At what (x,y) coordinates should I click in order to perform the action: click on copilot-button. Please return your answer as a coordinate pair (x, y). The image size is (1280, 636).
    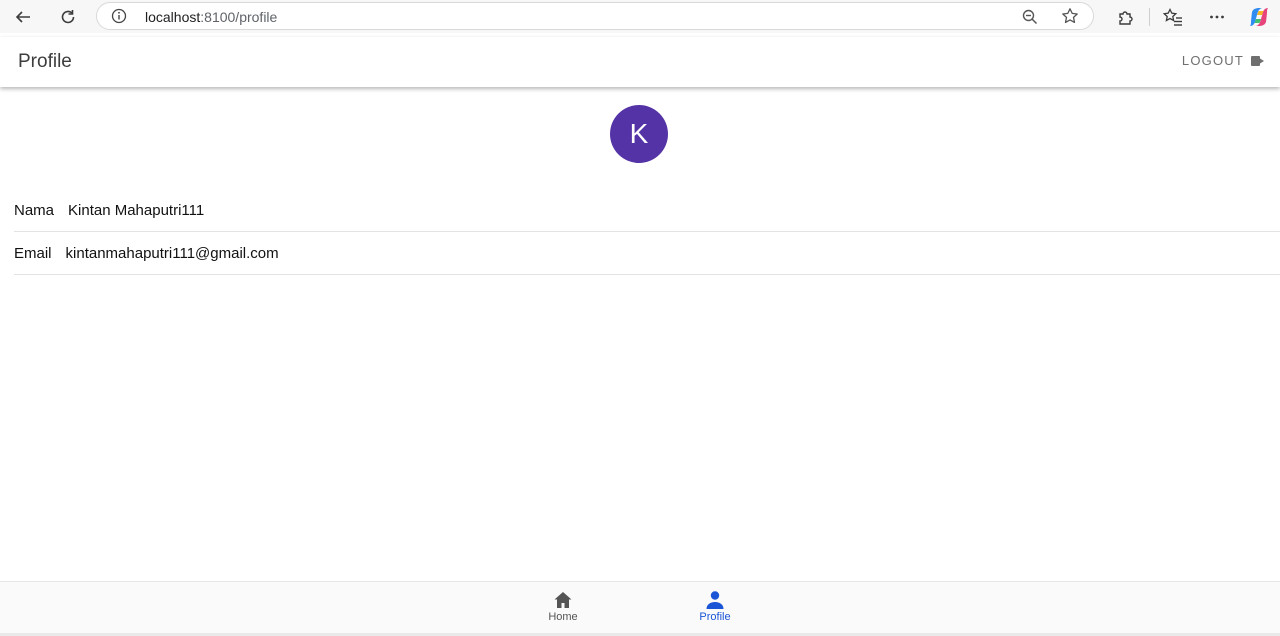
    Looking at the image, I should click on (1259, 17).